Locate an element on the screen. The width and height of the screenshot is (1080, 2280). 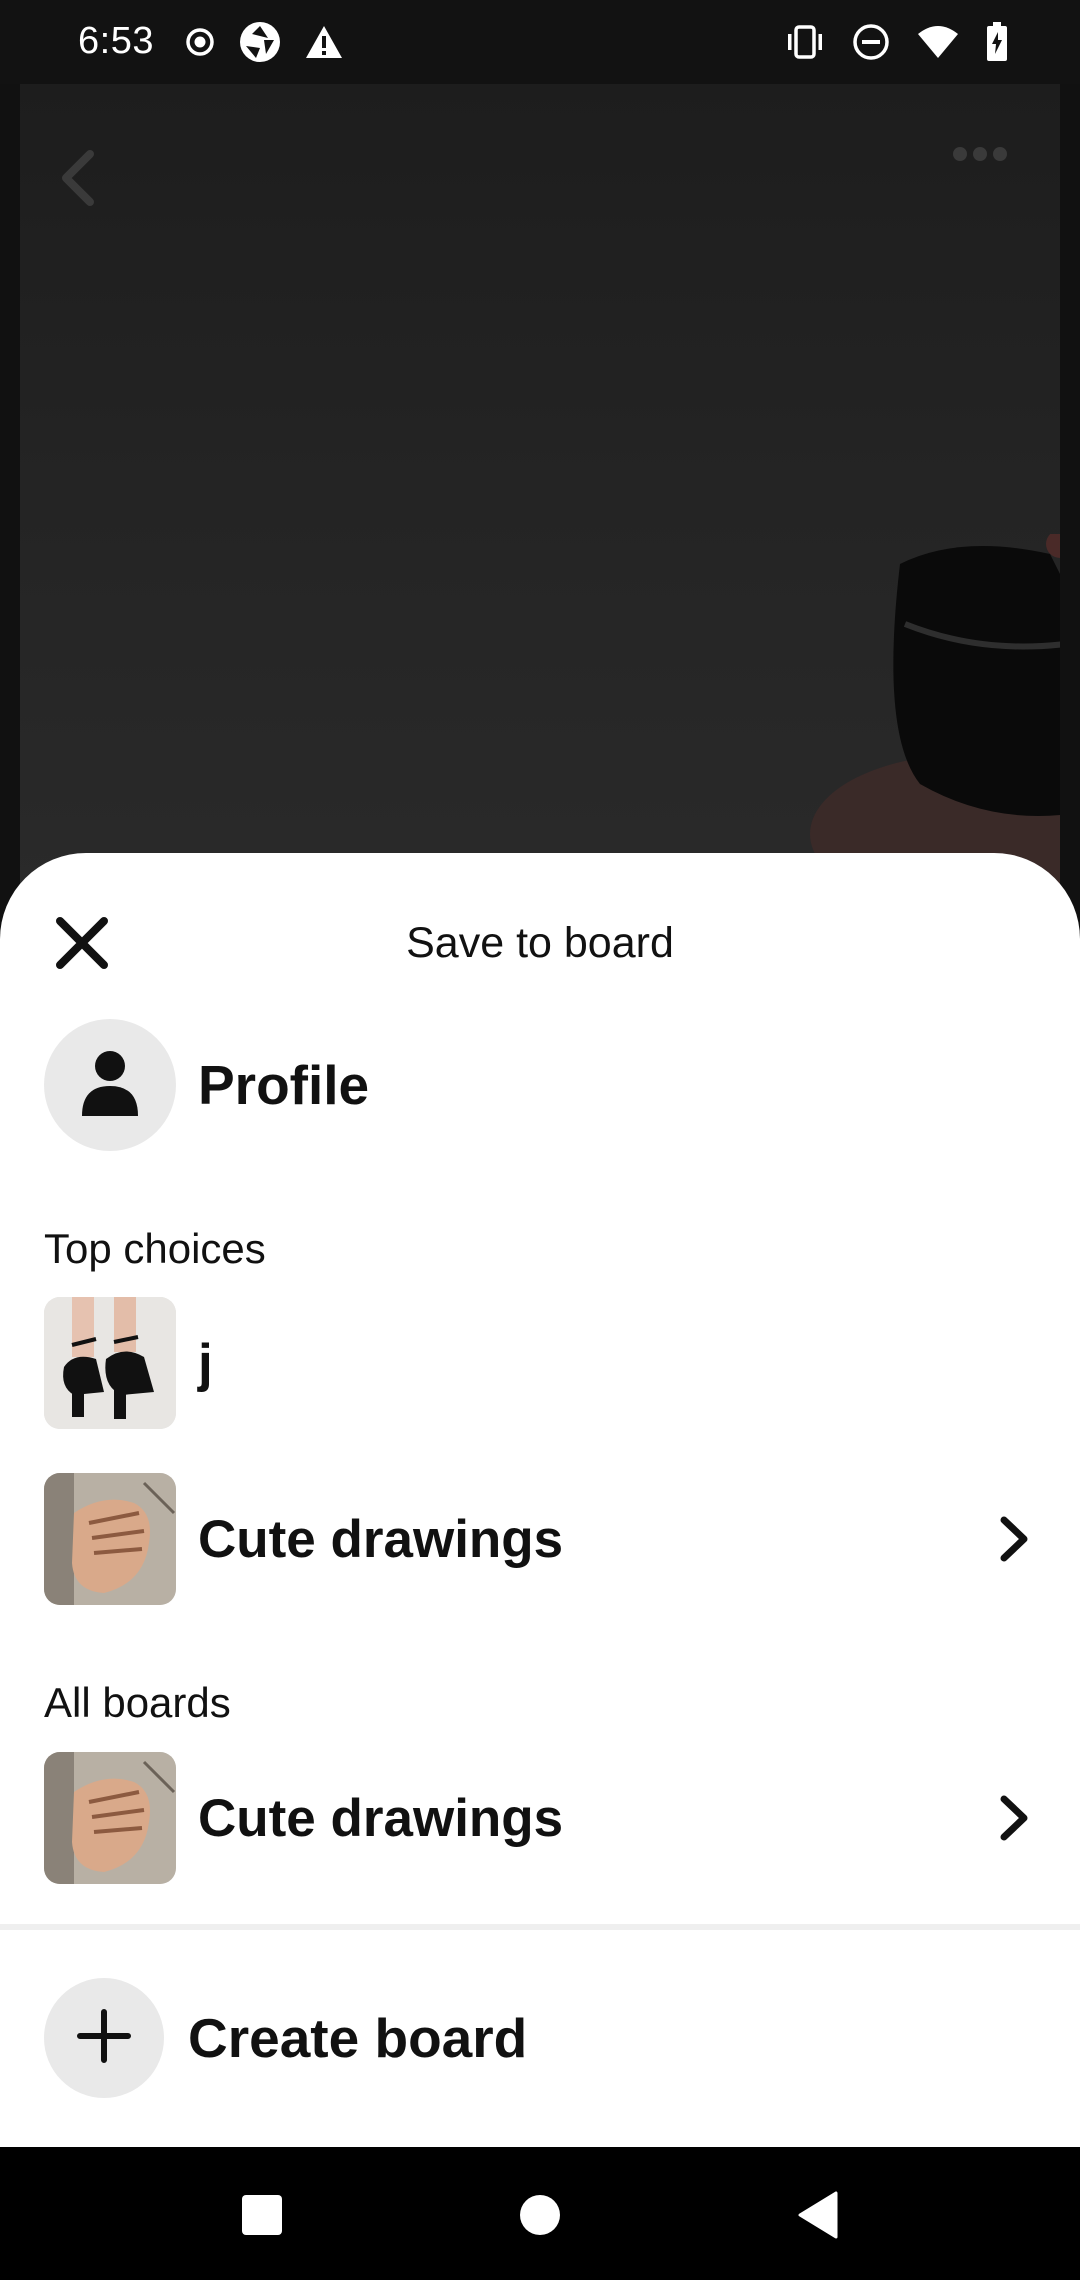
home-circle-icon is located at coordinates (540, 2215).